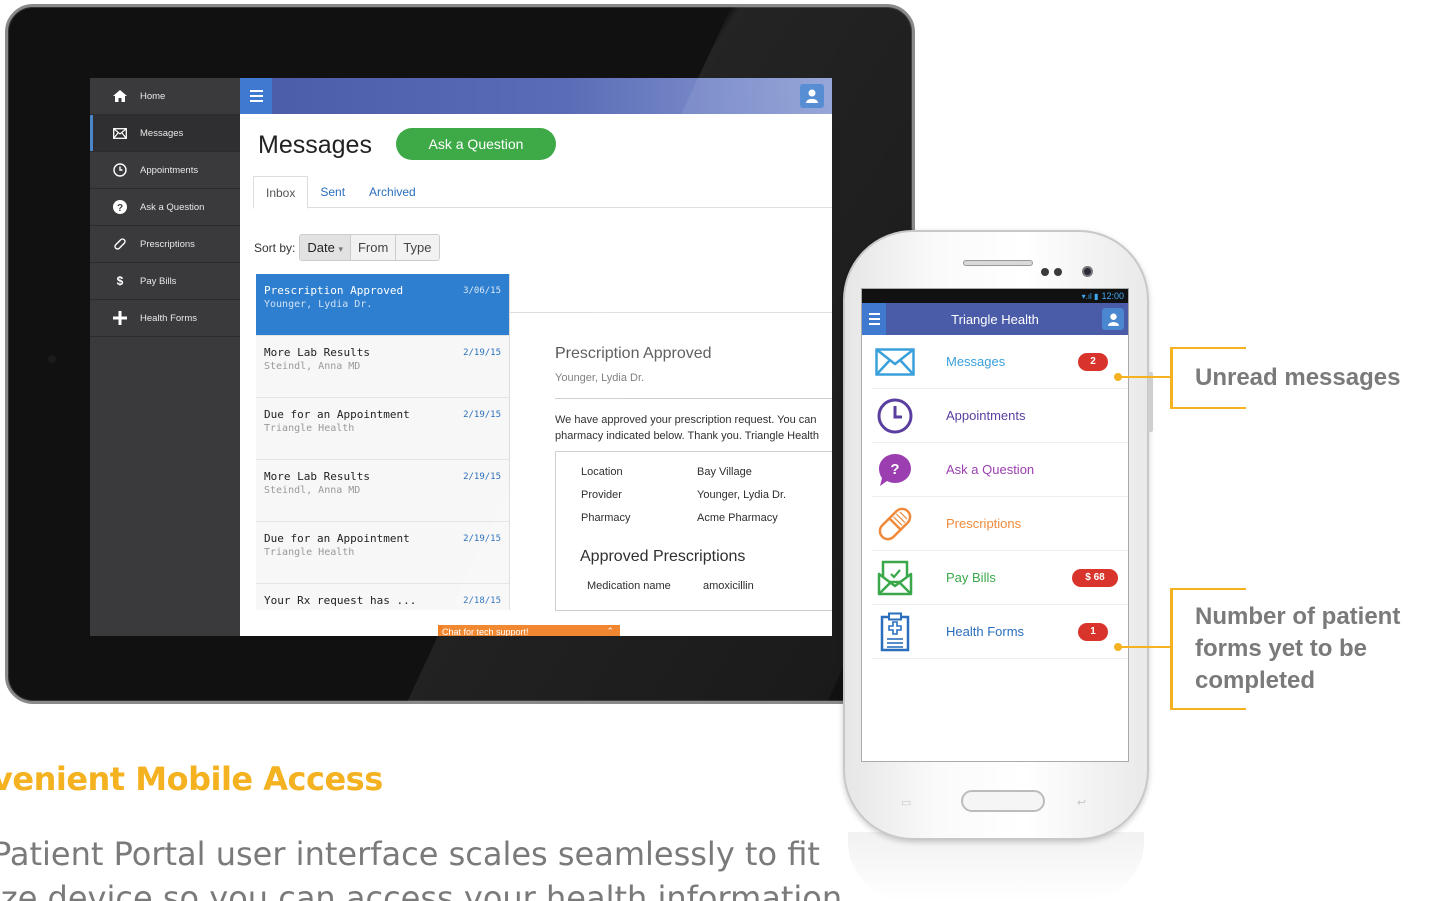 The width and height of the screenshot is (1437, 901). What do you see at coordinates (169, 318) in the screenshot?
I see `sidebar-item-label: Health Forms` at bounding box center [169, 318].